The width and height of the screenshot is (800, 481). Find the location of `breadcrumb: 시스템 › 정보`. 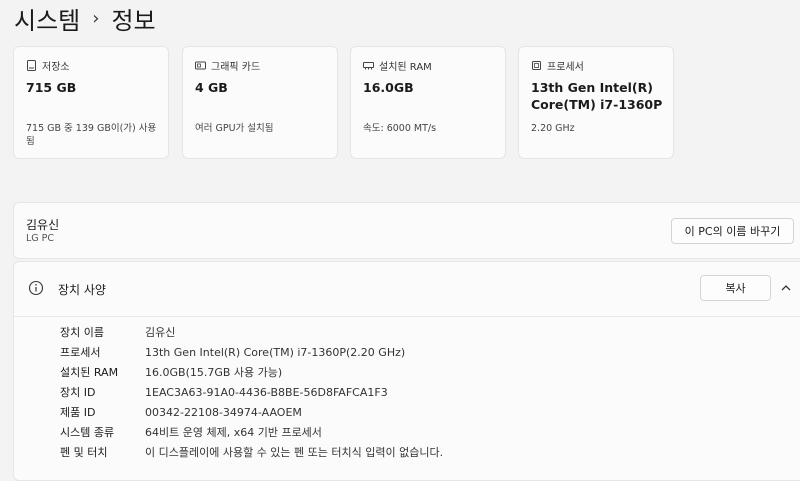

breadcrumb: 시스템 › 정보 is located at coordinates (85, 18).